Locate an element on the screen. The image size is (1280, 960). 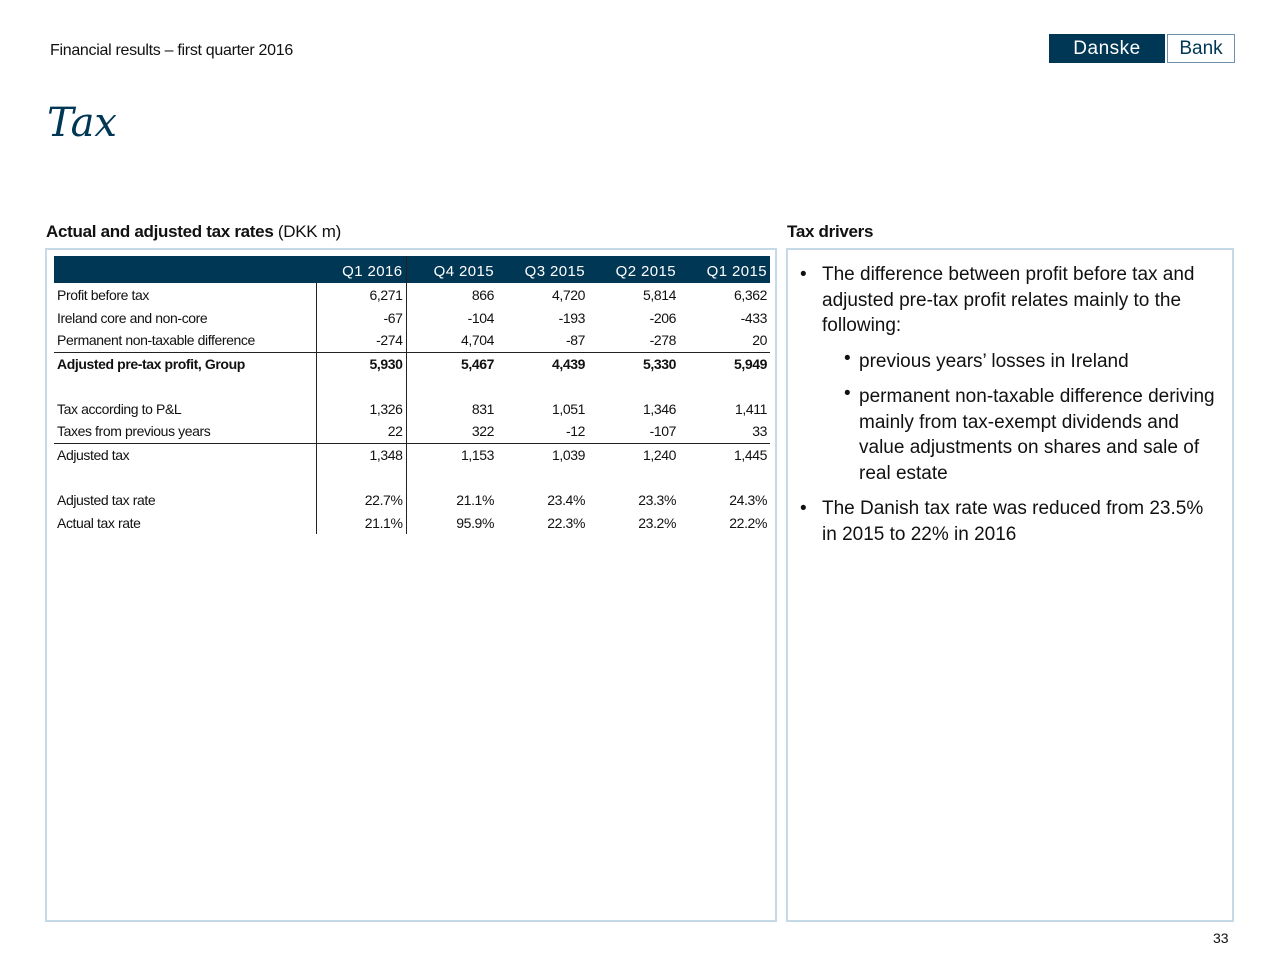
table-cell: 6,362 is located at coordinates (750, 294).